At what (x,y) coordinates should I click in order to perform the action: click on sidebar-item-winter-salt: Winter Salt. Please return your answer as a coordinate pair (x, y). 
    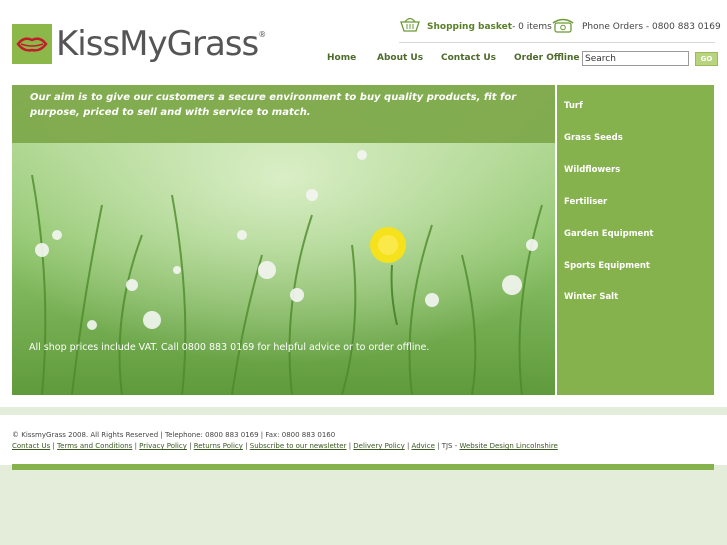
    Looking at the image, I should click on (591, 297).